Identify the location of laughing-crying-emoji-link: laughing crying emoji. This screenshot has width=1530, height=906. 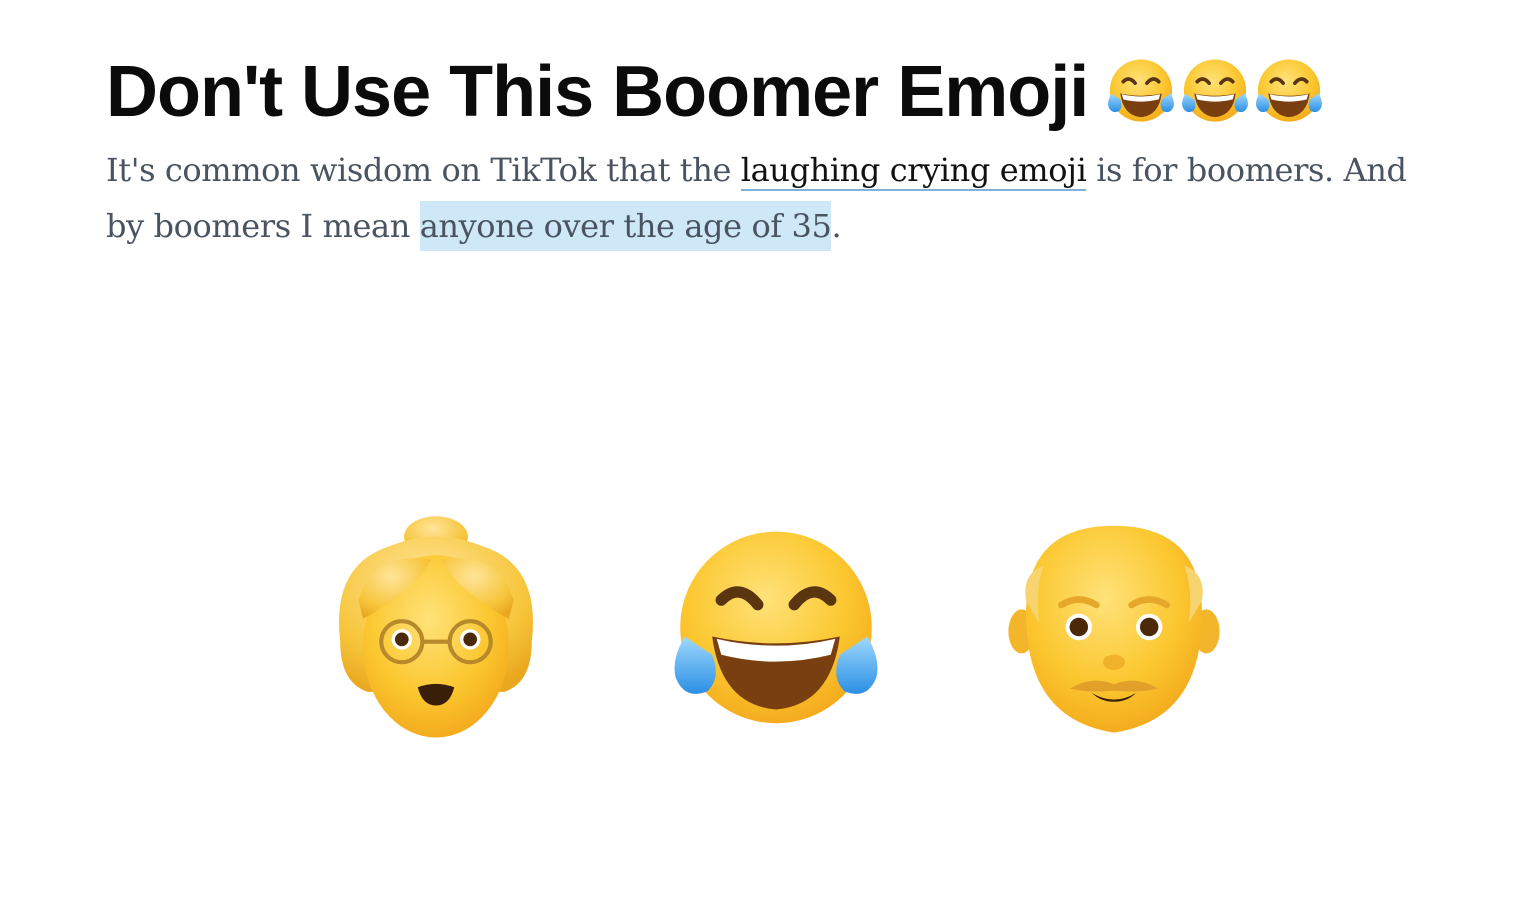
(913, 171).